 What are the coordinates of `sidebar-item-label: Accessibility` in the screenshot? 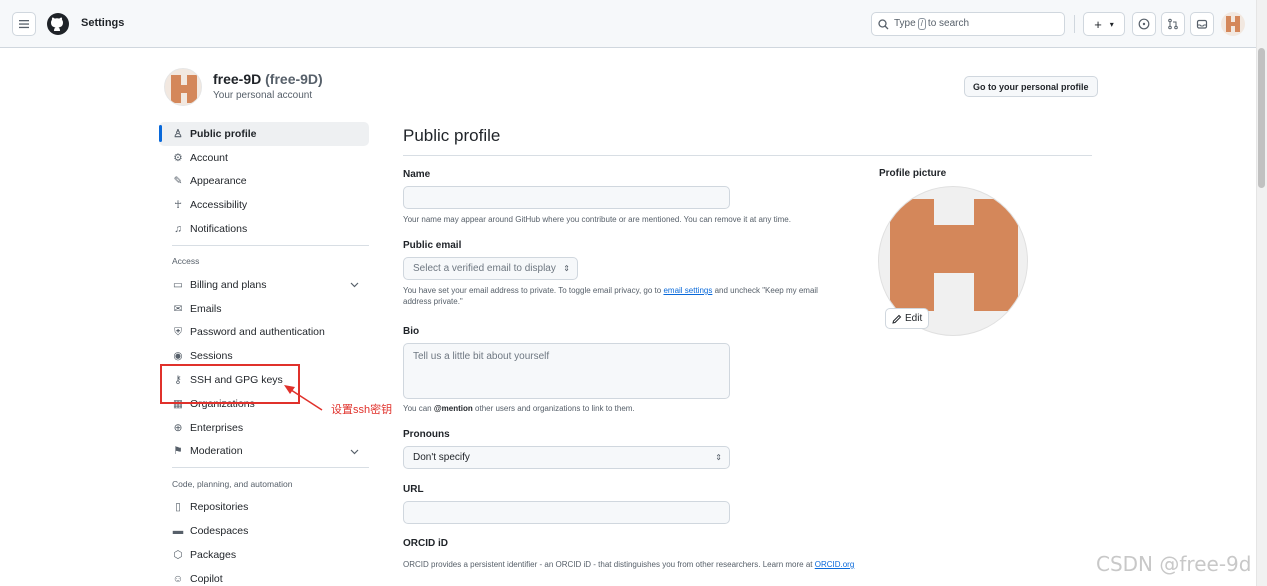 It's located at (219, 205).